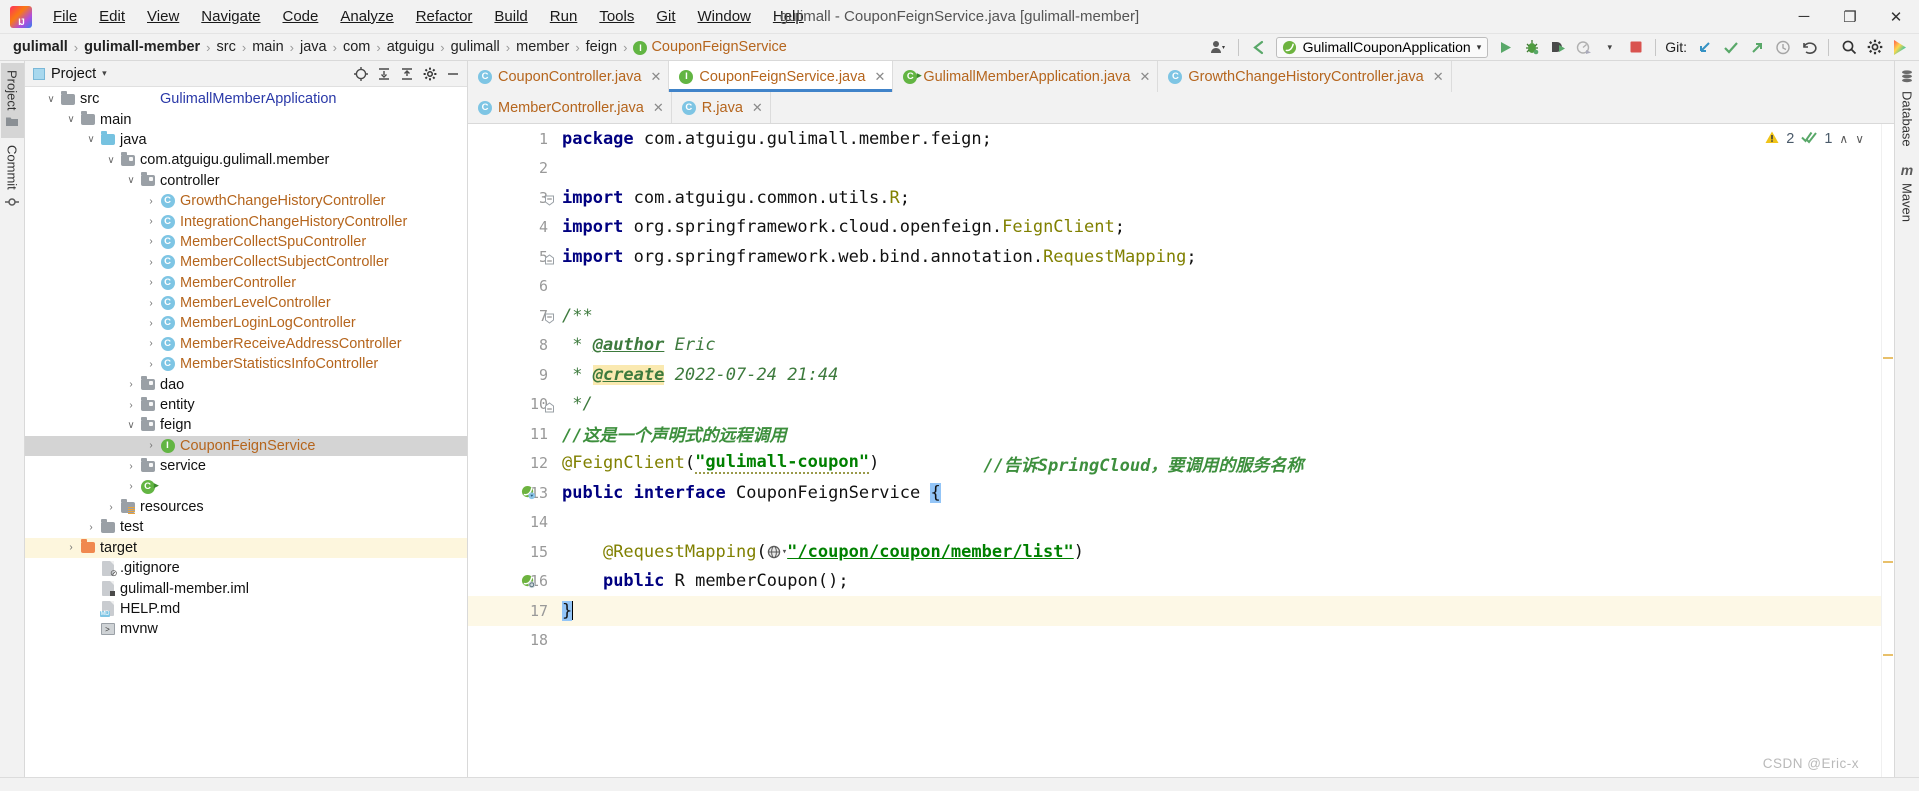 This screenshot has height=791, width=1919. Describe the element at coordinates (104, 73) in the screenshot. I see `chevron-down-icon: ▾` at that location.